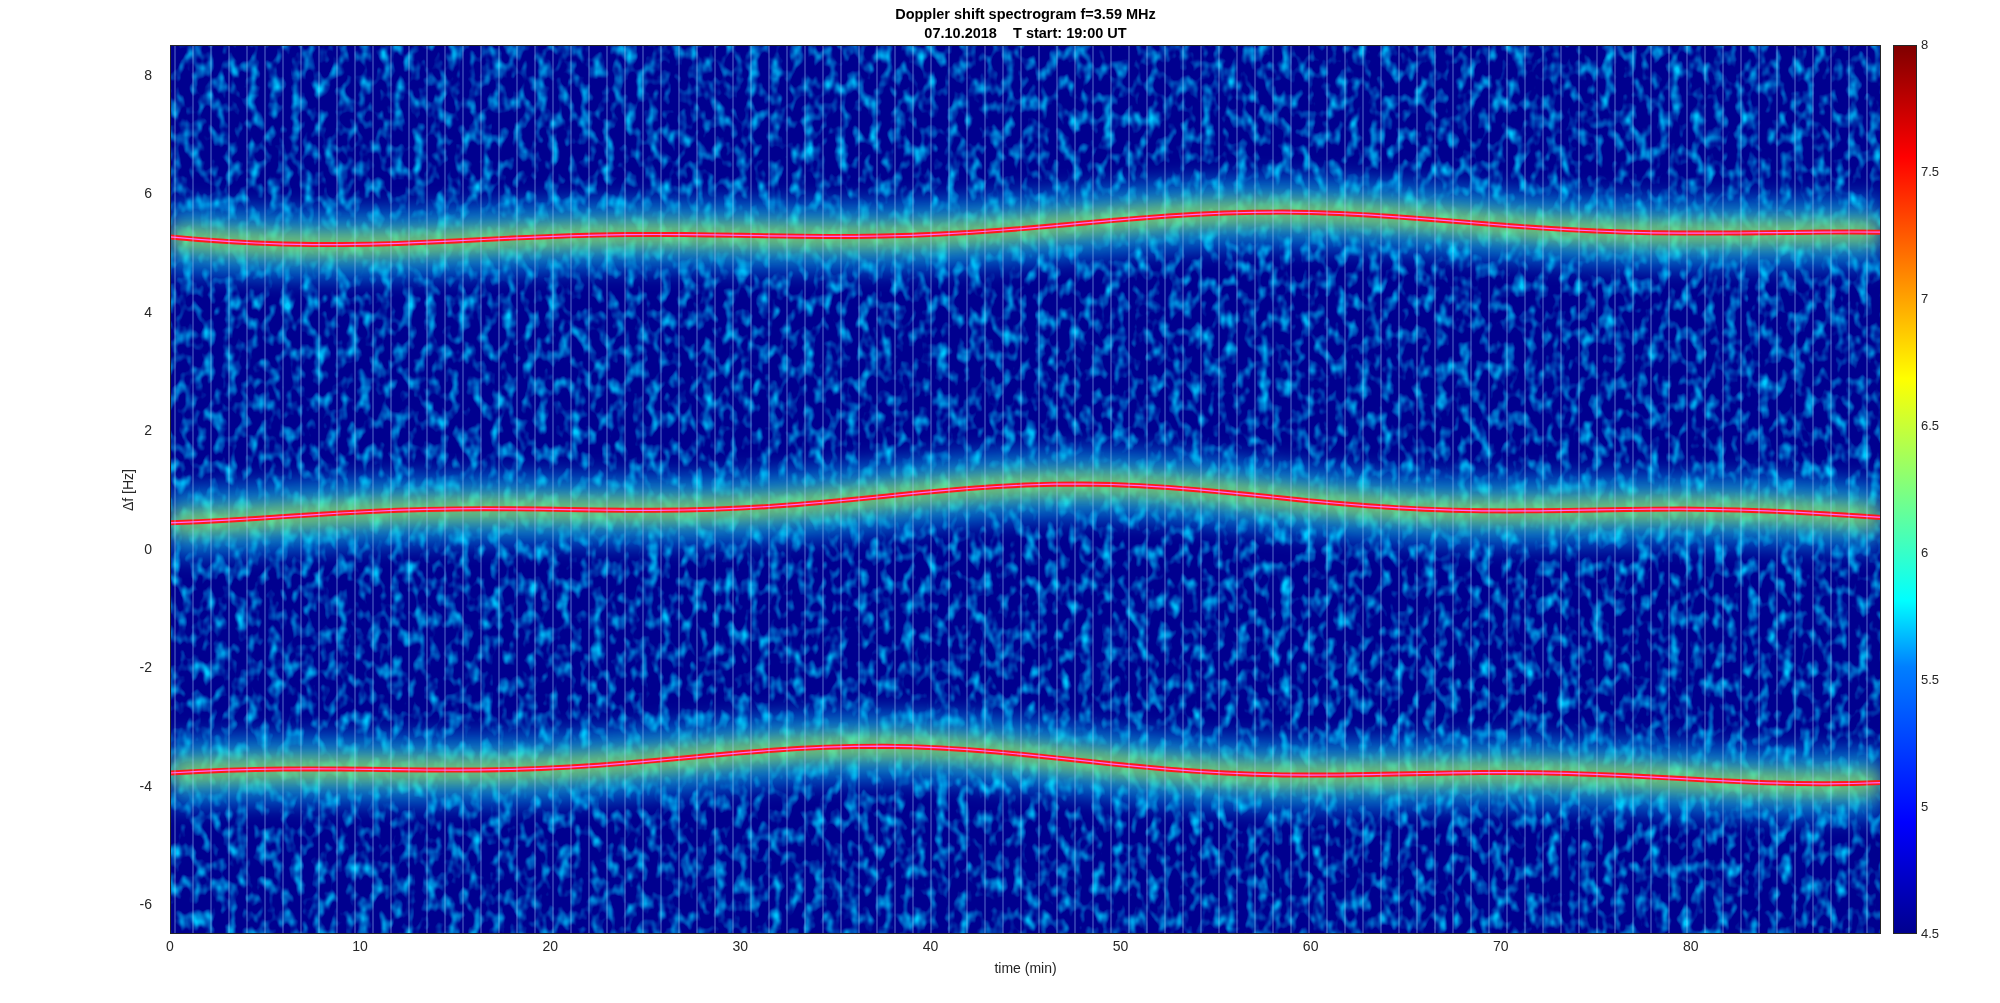  I want to click on colorbar-tick-label: 4.5, so click(1930, 934).